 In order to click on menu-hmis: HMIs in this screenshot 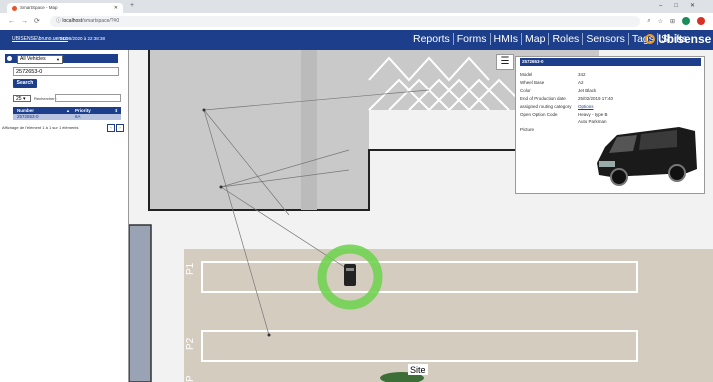, I will do `click(505, 39)`.